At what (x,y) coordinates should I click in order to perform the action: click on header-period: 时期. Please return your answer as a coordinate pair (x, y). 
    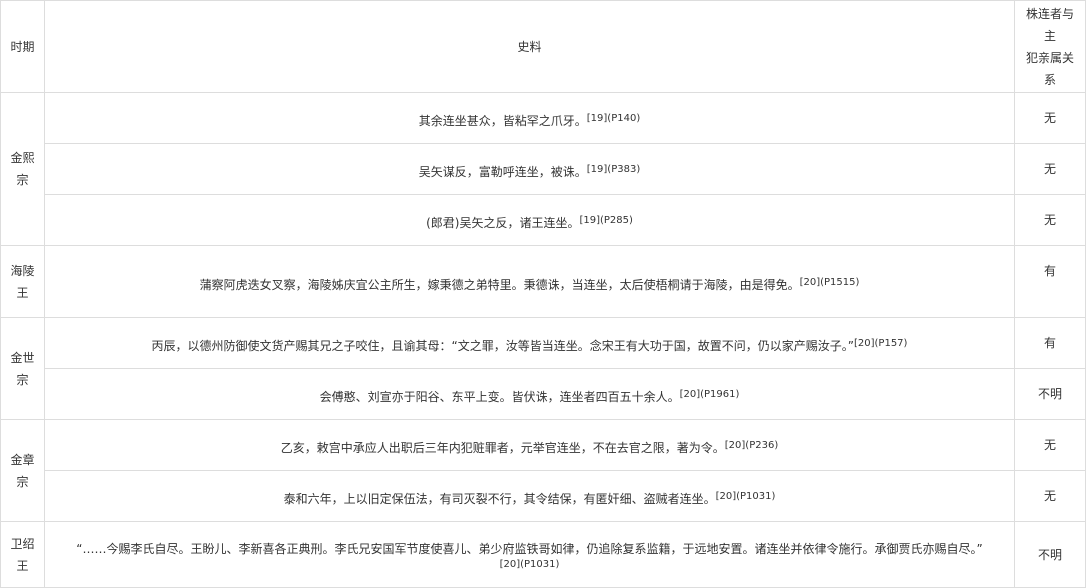
    Looking at the image, I should click on (22, 46).